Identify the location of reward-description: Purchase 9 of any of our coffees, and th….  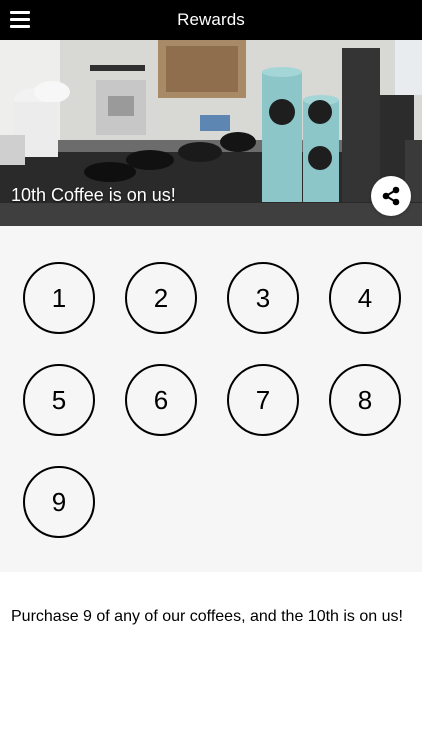
(207, 616).